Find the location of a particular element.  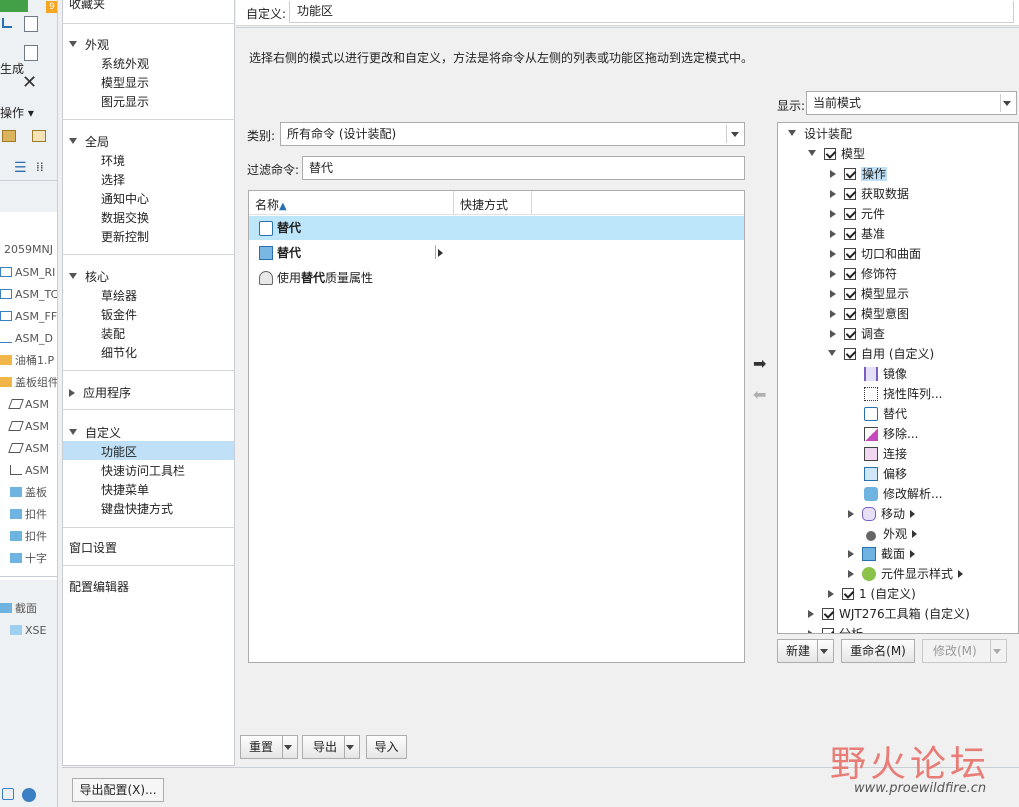

tree-node-model: 模型 is located at coordinates (836, 154).